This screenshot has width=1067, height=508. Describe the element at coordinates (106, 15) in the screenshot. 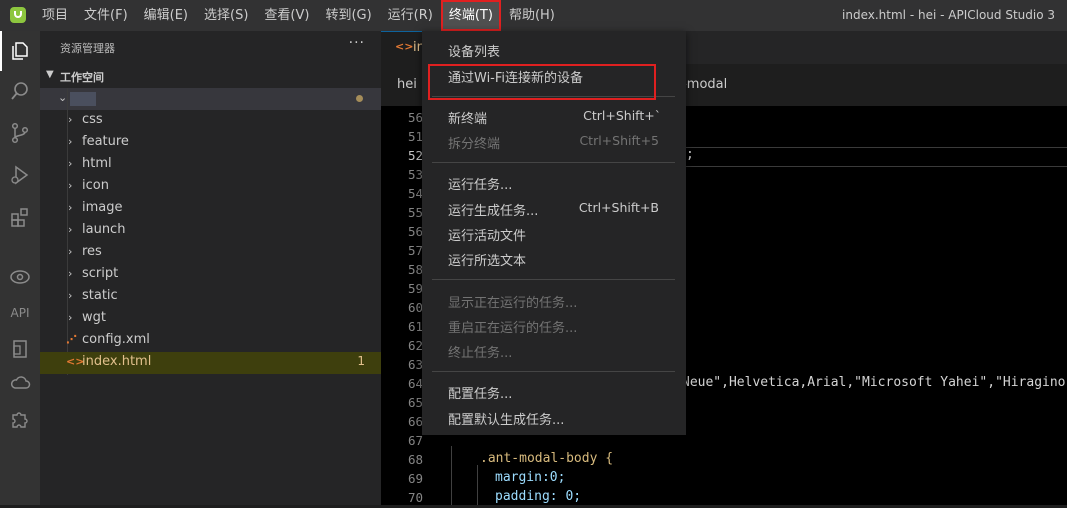

I see `menu-file: 文件(F)` at that location.